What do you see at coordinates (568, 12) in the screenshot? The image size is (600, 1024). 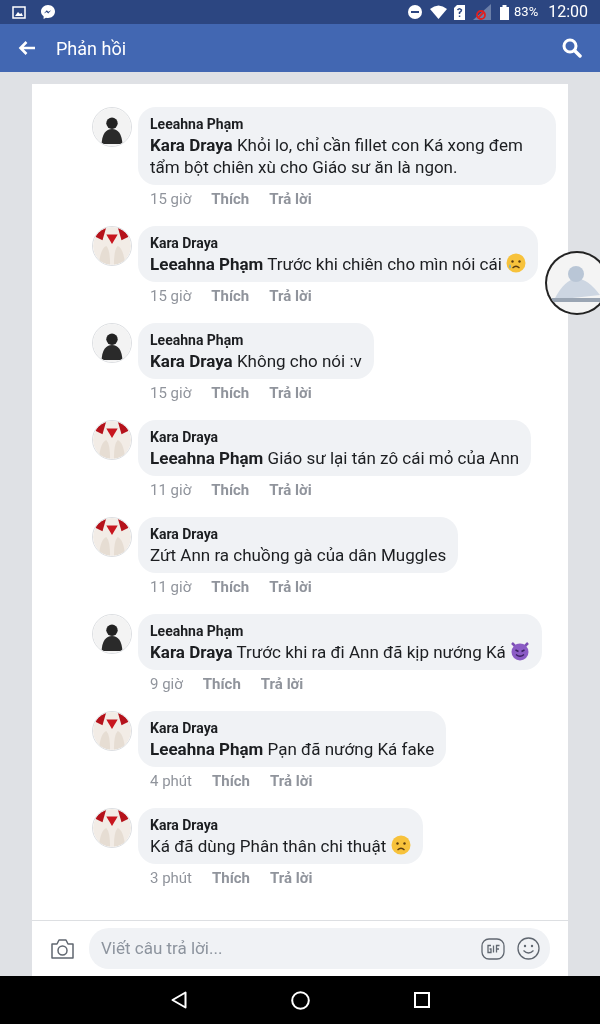 I see `clock: 12:00` at bounding box center [568, 12].